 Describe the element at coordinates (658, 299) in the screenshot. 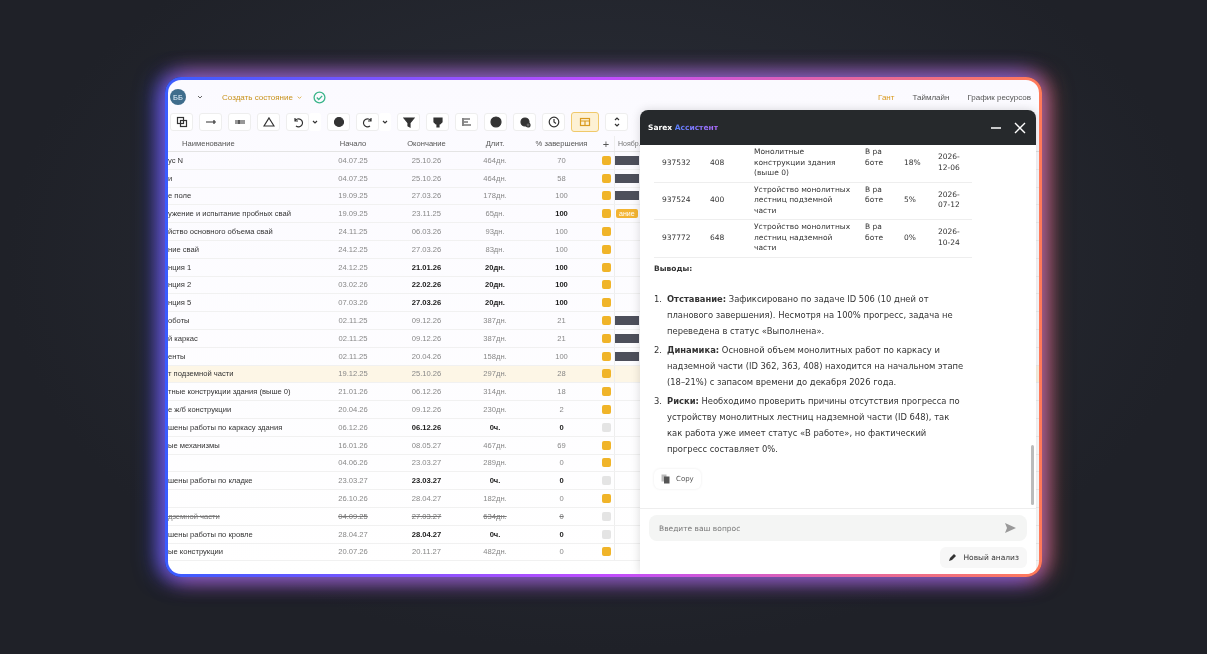

I see `list-number: 1.` at that location.